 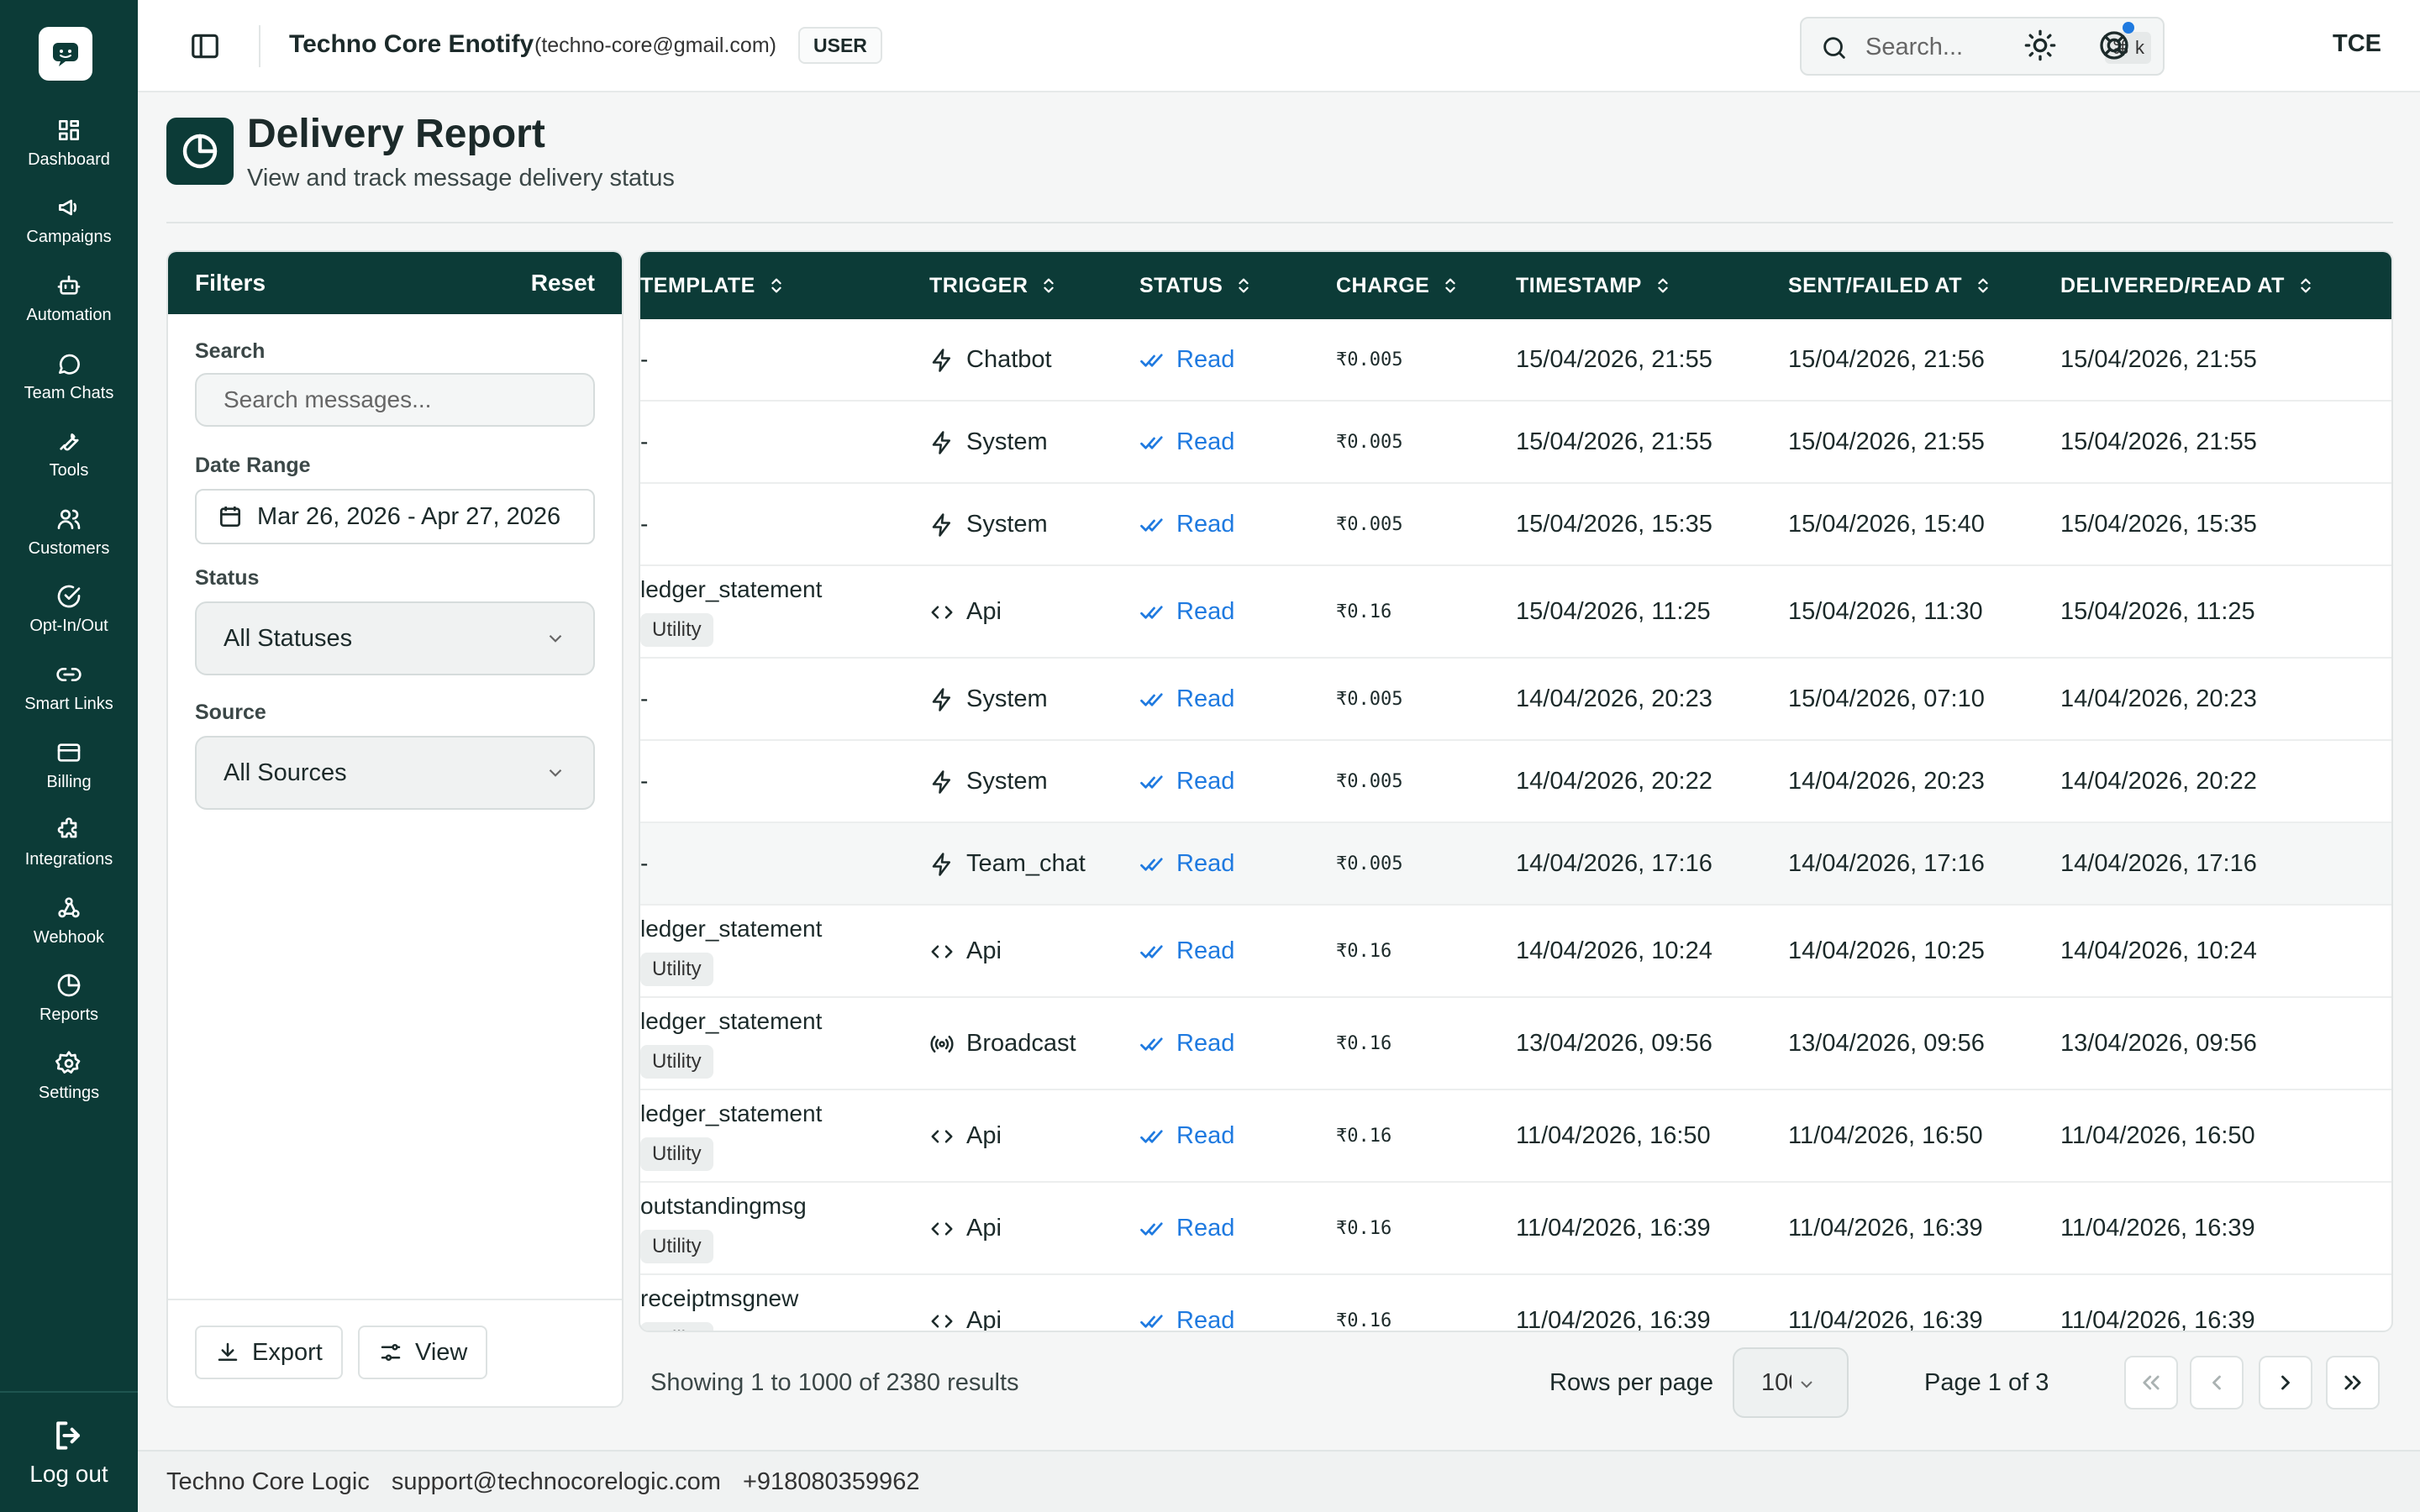 I want to click on megaphone-icon, so click(x=67, y=208).